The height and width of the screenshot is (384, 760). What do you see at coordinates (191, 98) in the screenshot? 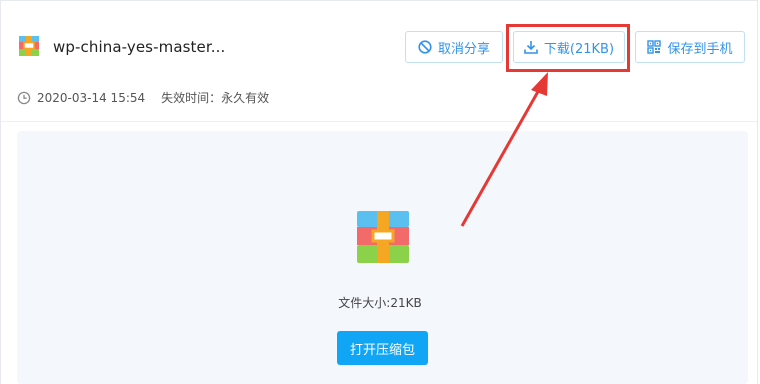
I see `expire-label: 失效时间：` at bounding box center [191, 98].